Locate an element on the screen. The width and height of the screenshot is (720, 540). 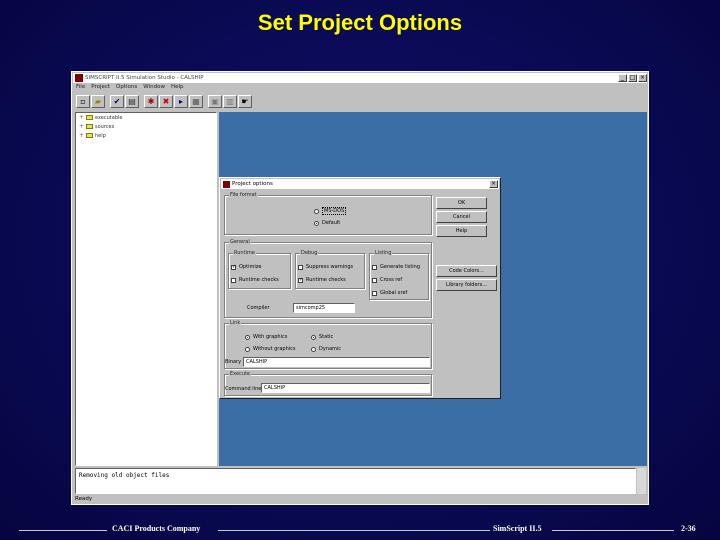
menu-file: File is located at coordinates (80, 88).